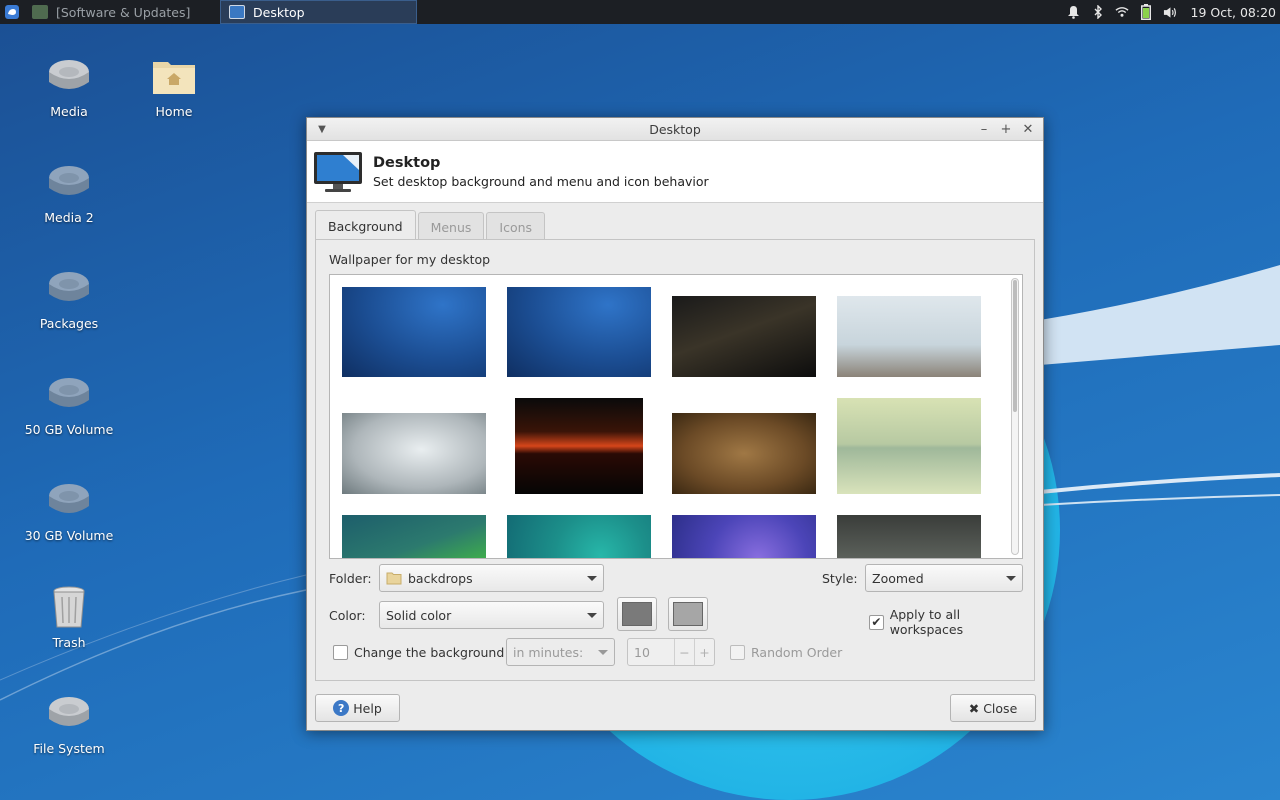 The height and width of the screenshot is (800, 1280). Describe the element at coordinates (1028, 129) in the screenshot. I see `close-icon: ✕` at that location.